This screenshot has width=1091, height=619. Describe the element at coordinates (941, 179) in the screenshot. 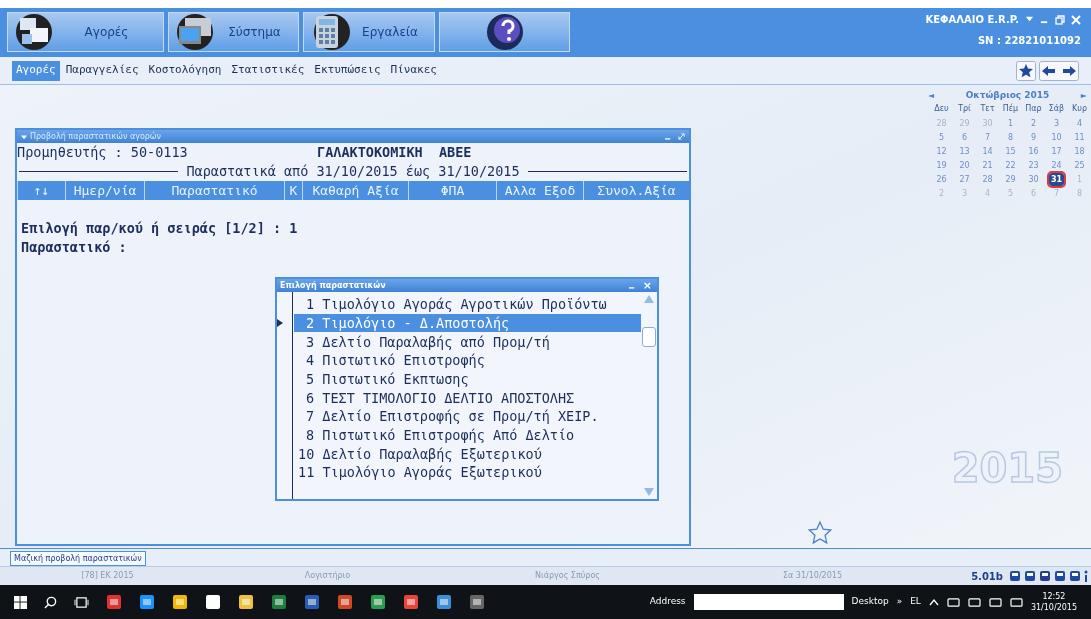

I see `calendar-day: 26` at that location.